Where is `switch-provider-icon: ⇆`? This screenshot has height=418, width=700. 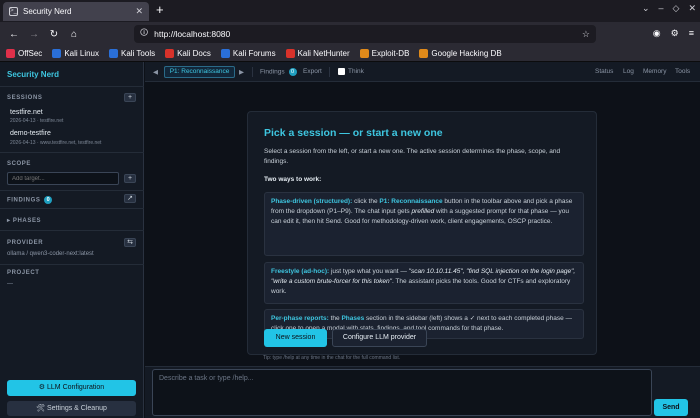
switch-provider-icon: ⇆ is located at coordinates (130, 242).